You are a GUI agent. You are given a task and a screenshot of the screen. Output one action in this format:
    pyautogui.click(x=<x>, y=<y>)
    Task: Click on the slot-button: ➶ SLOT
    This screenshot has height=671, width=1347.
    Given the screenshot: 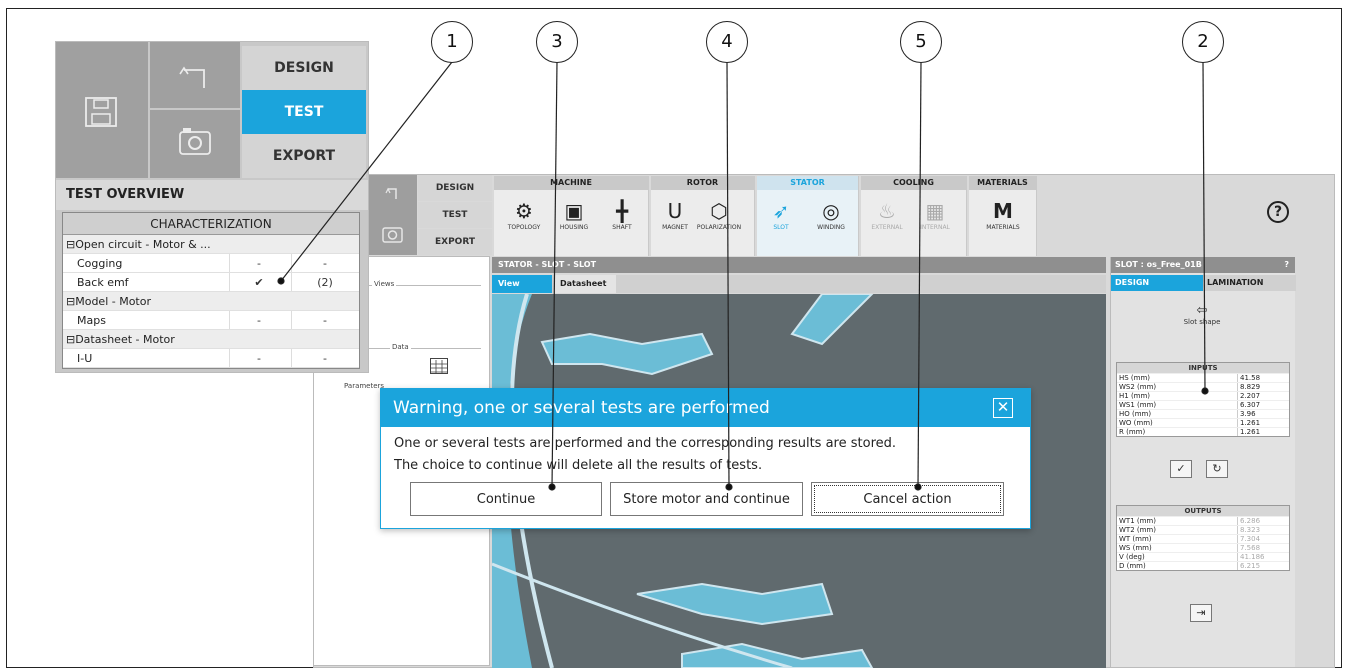 What is the action you would take?
    pyautogui.click(x=781, y=214)
    